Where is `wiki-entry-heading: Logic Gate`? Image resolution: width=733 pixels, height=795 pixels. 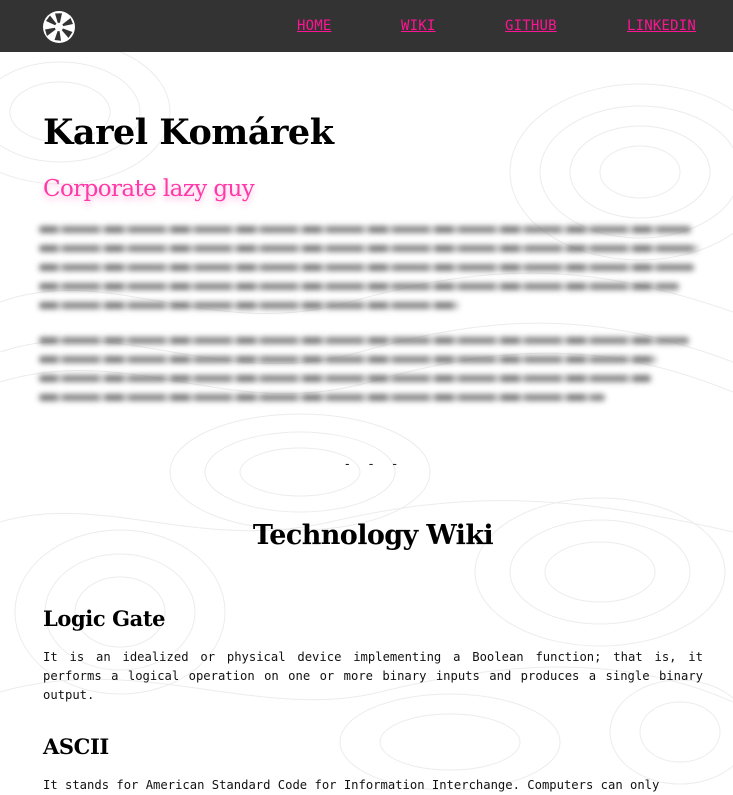
wiki-entry-heading: Logic Gate is located at coordinates (104, 618).